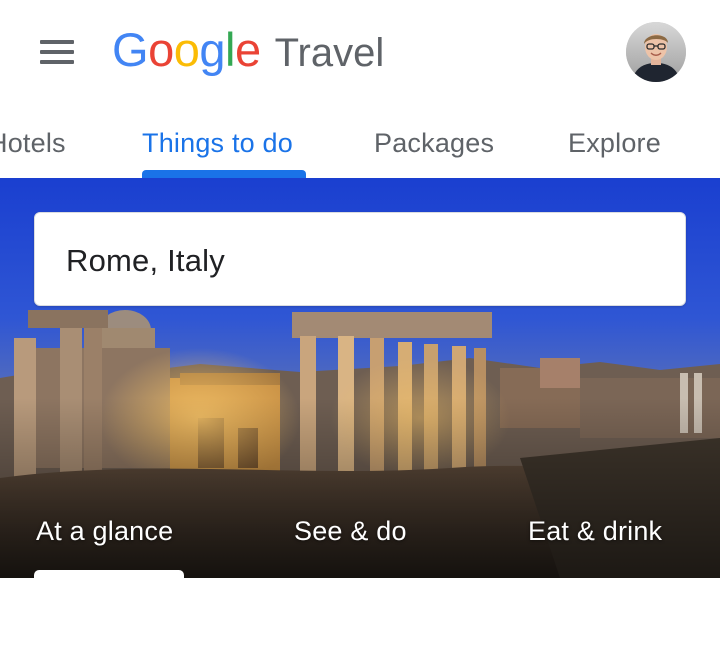  I want to click on section-tab-at-a-glance: At a glance, so click(104, 531).